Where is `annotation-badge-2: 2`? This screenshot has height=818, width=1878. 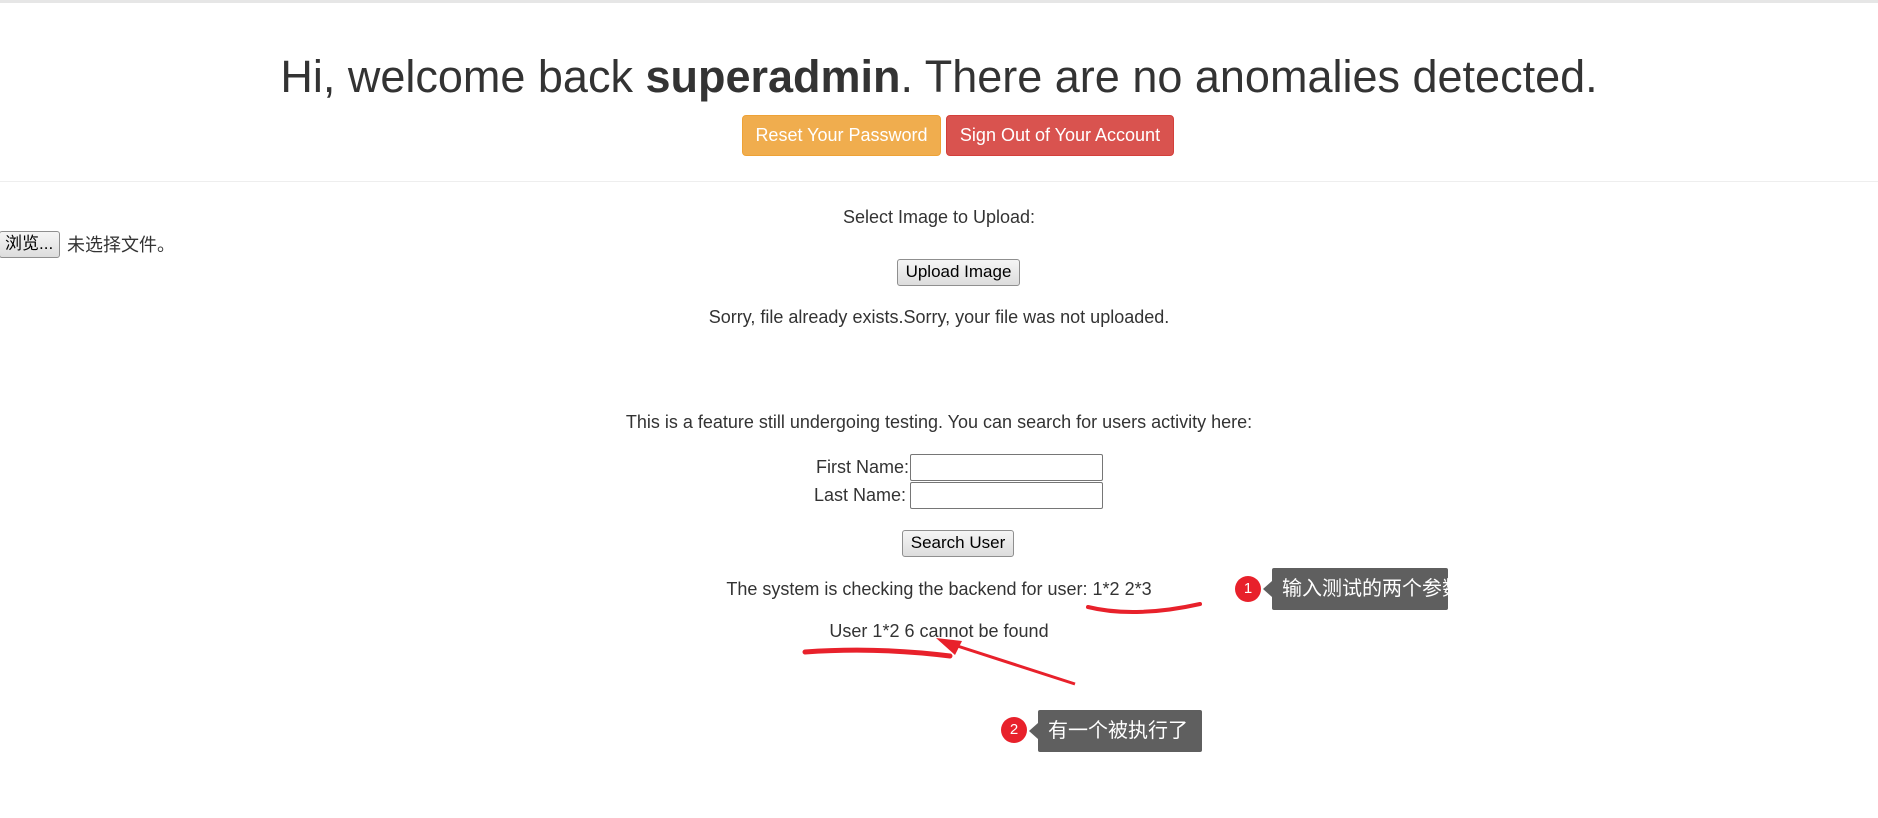
annotation-badge-2: 2 is located at coordinates (1014, 730).